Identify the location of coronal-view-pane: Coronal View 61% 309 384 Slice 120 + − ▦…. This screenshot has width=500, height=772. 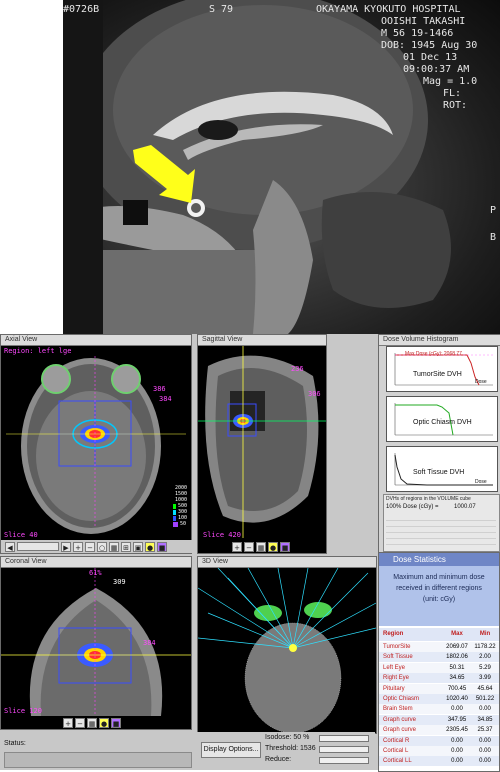
(96, 643).